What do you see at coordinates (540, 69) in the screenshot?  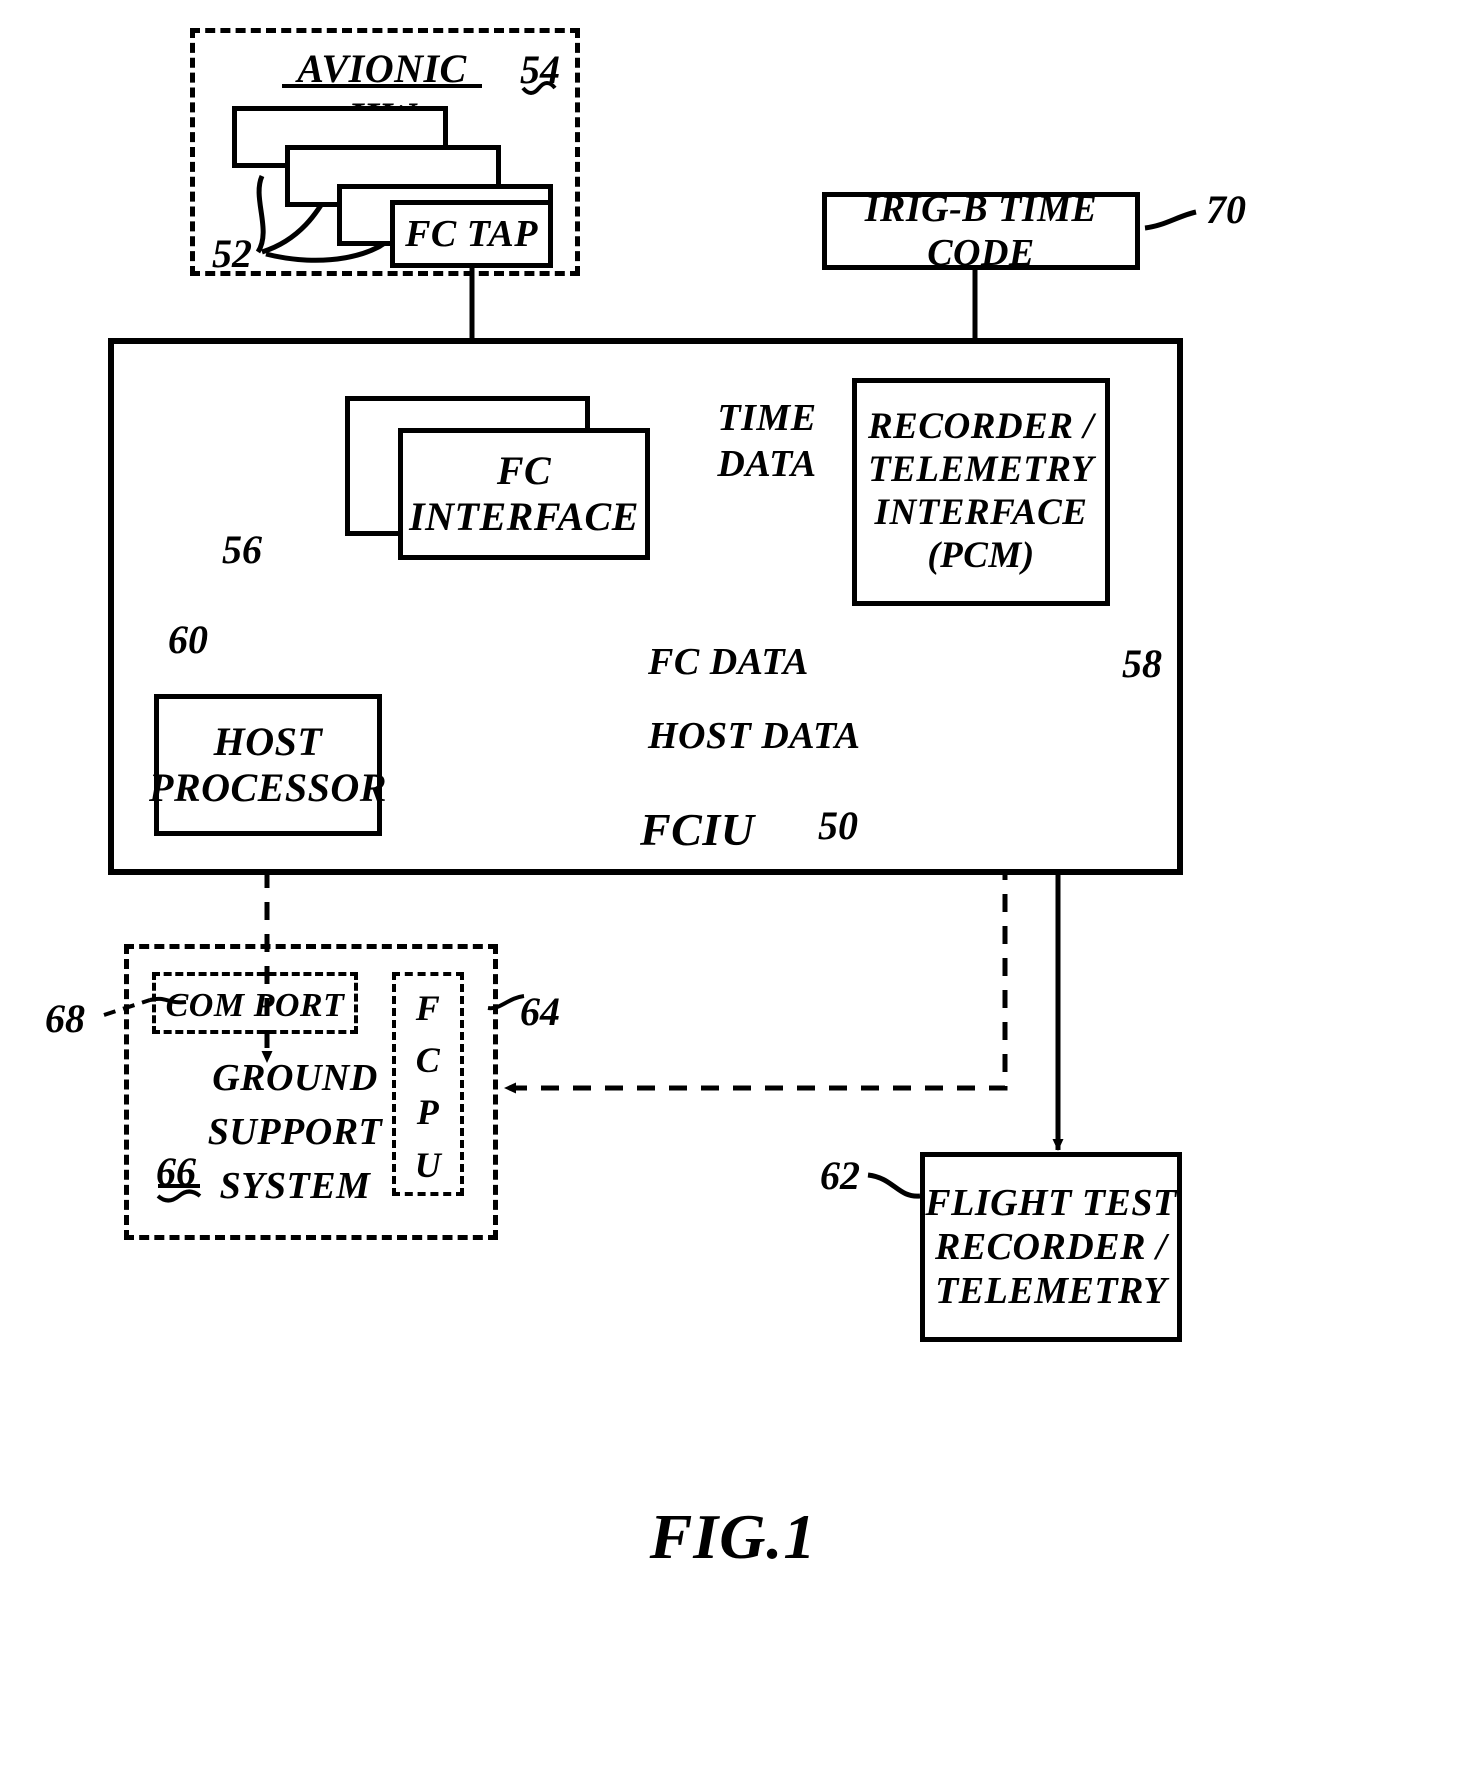 I see `avionic-hw-ref: 54` at bounding box center [540, 69].